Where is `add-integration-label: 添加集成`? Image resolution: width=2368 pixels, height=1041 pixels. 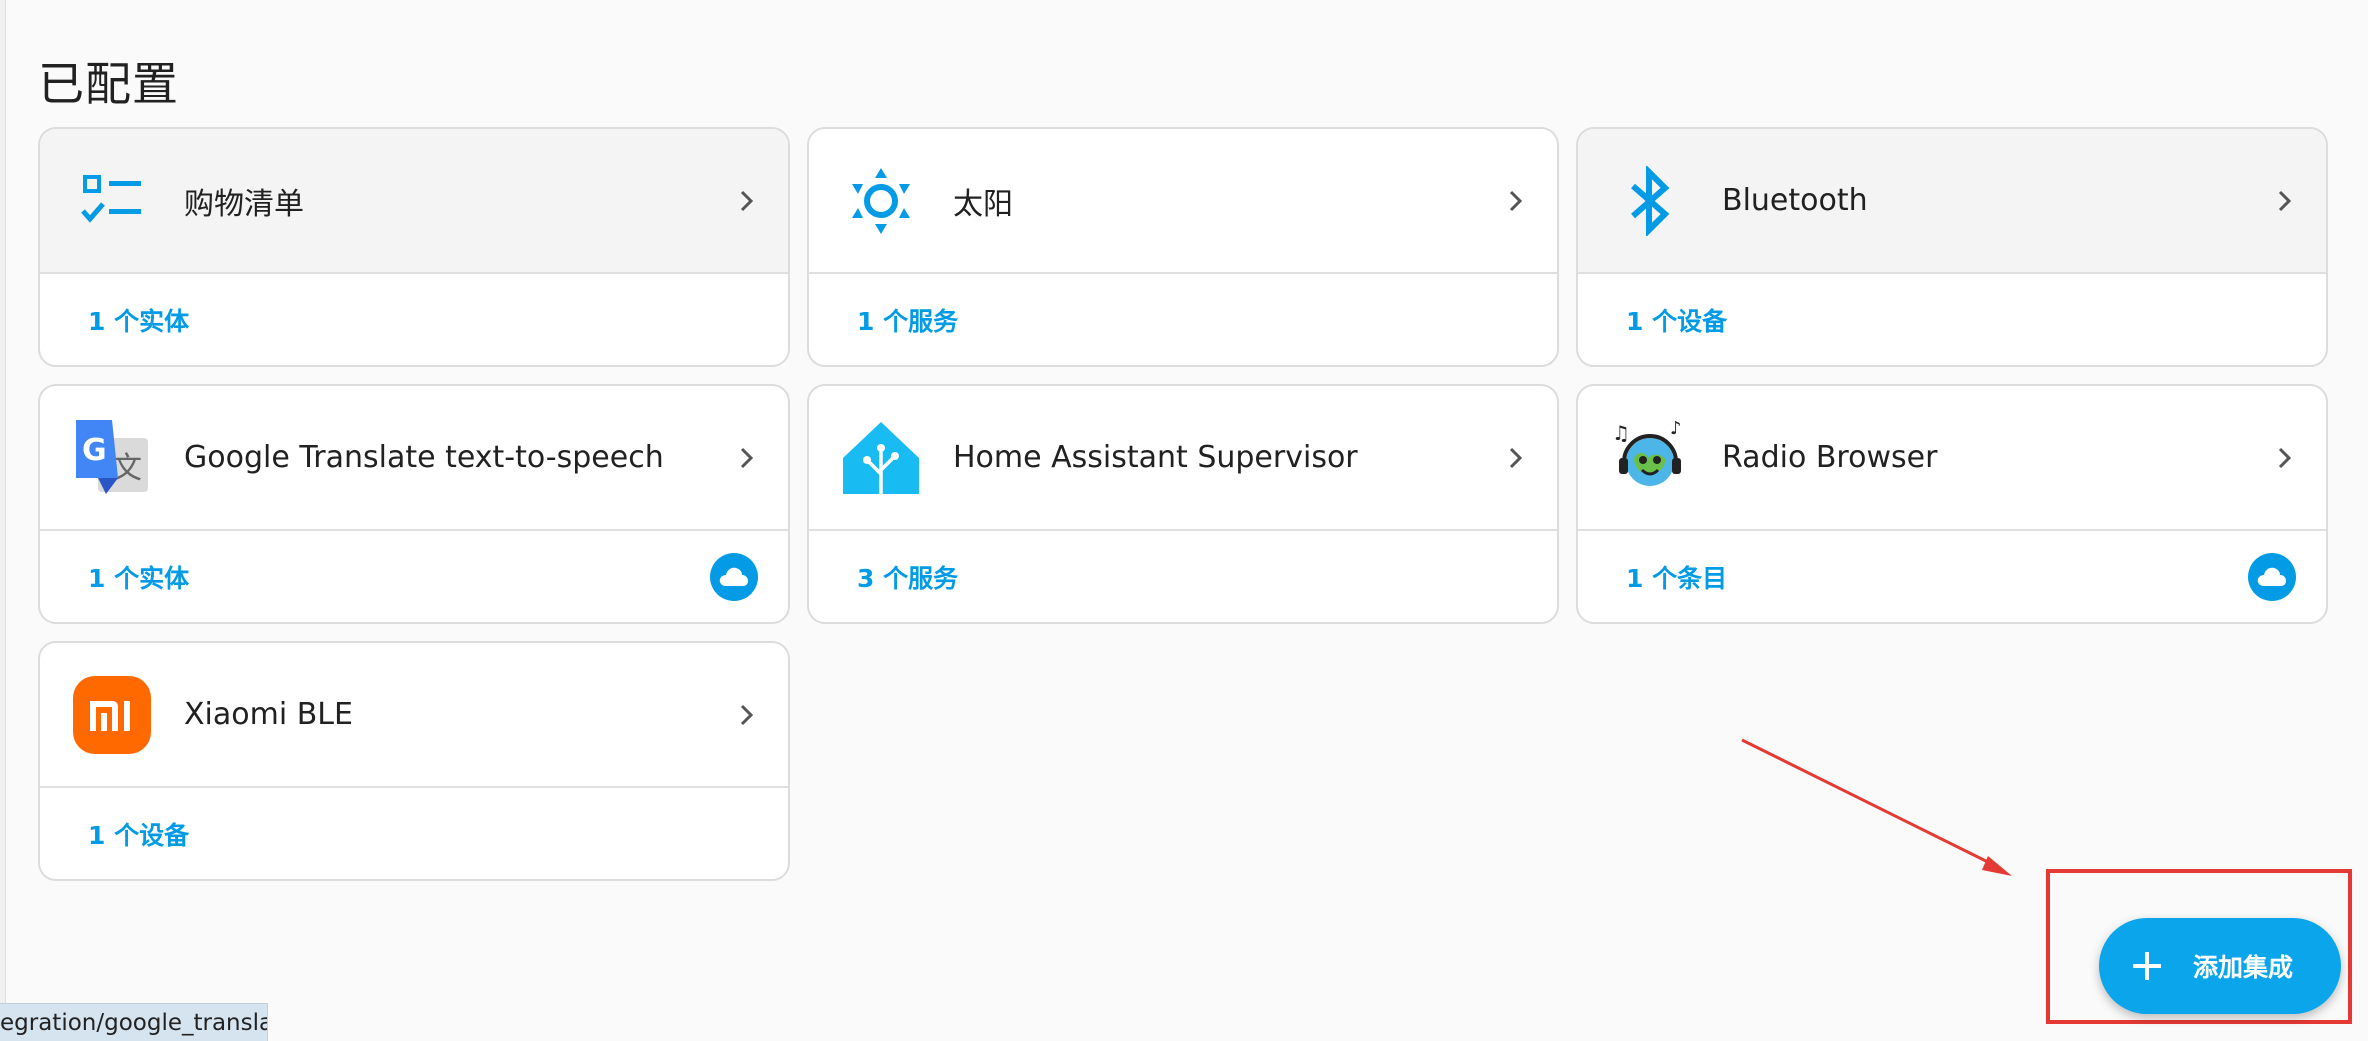
add-integration-label: 添加集成 is located at coordinates (2243, 967).